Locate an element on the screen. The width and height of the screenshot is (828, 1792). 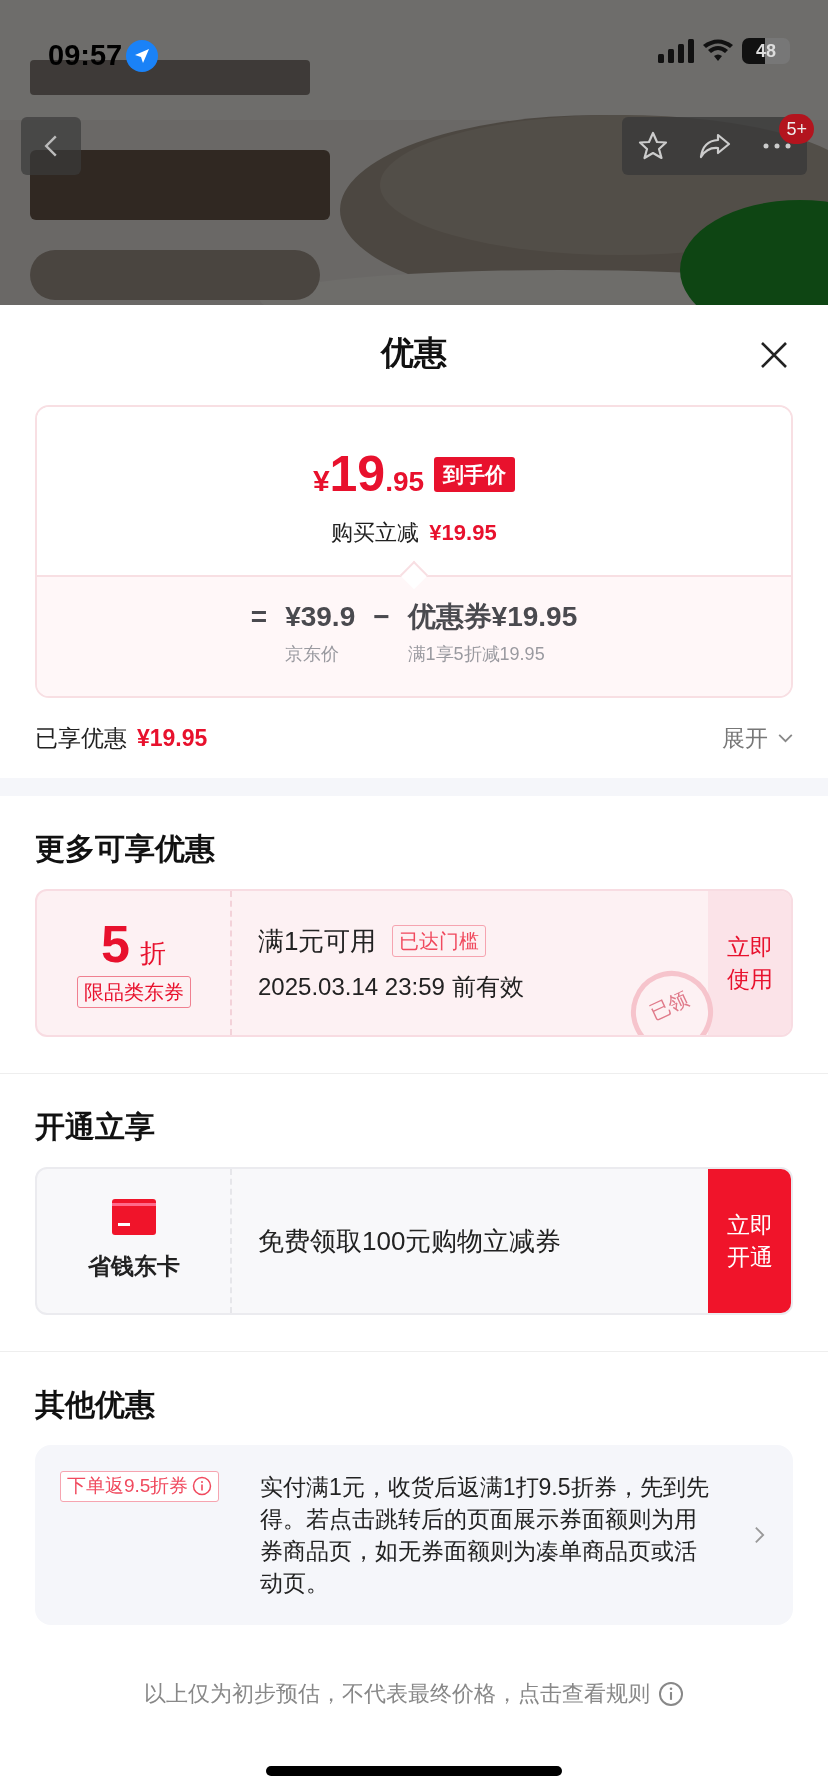
price-caption: 京东价 is located at coordinates (312, 654).